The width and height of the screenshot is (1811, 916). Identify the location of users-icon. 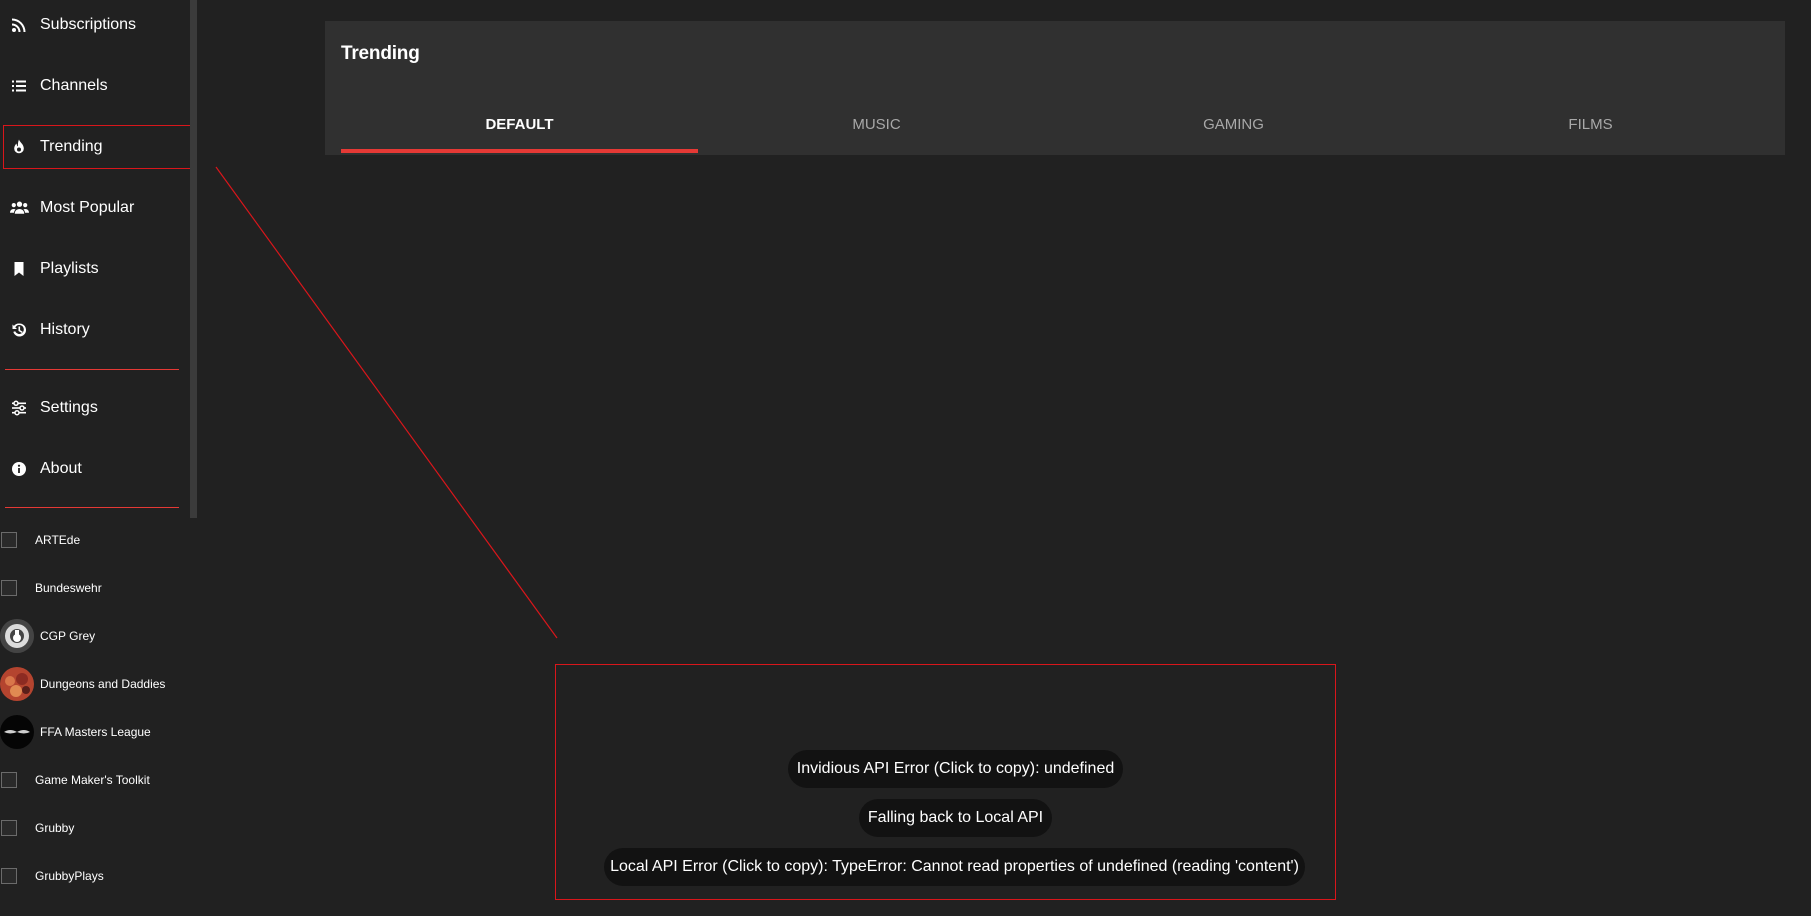
(19, 208).